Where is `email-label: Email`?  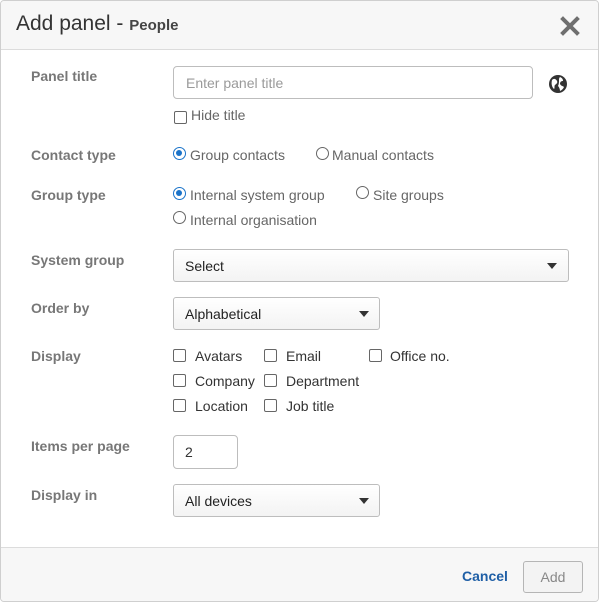
email-label: Email is located at coordinates (304, 356).